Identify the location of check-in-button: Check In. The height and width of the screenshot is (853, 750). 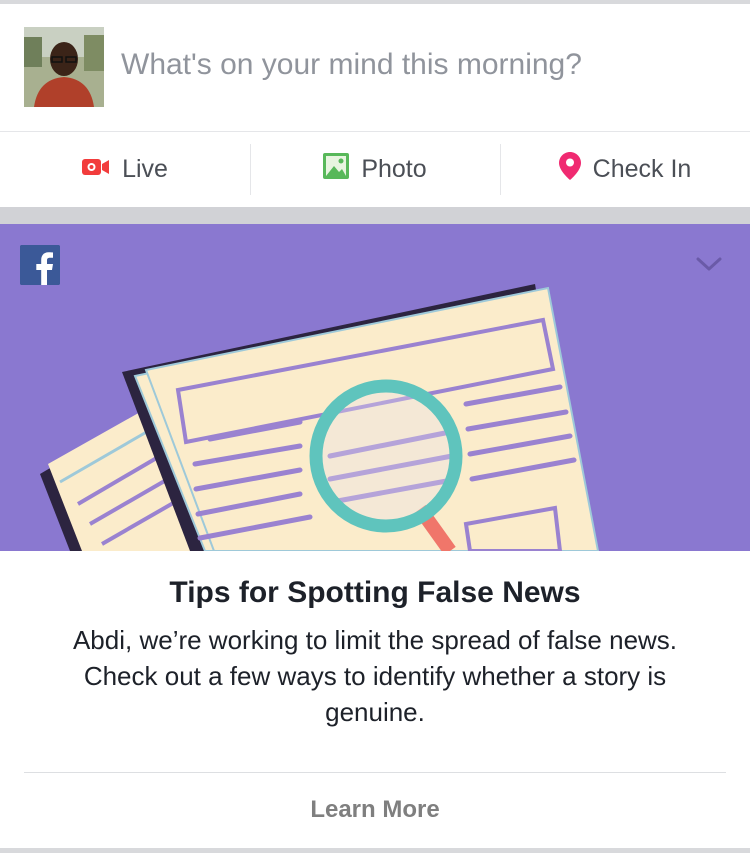
(625, 169).